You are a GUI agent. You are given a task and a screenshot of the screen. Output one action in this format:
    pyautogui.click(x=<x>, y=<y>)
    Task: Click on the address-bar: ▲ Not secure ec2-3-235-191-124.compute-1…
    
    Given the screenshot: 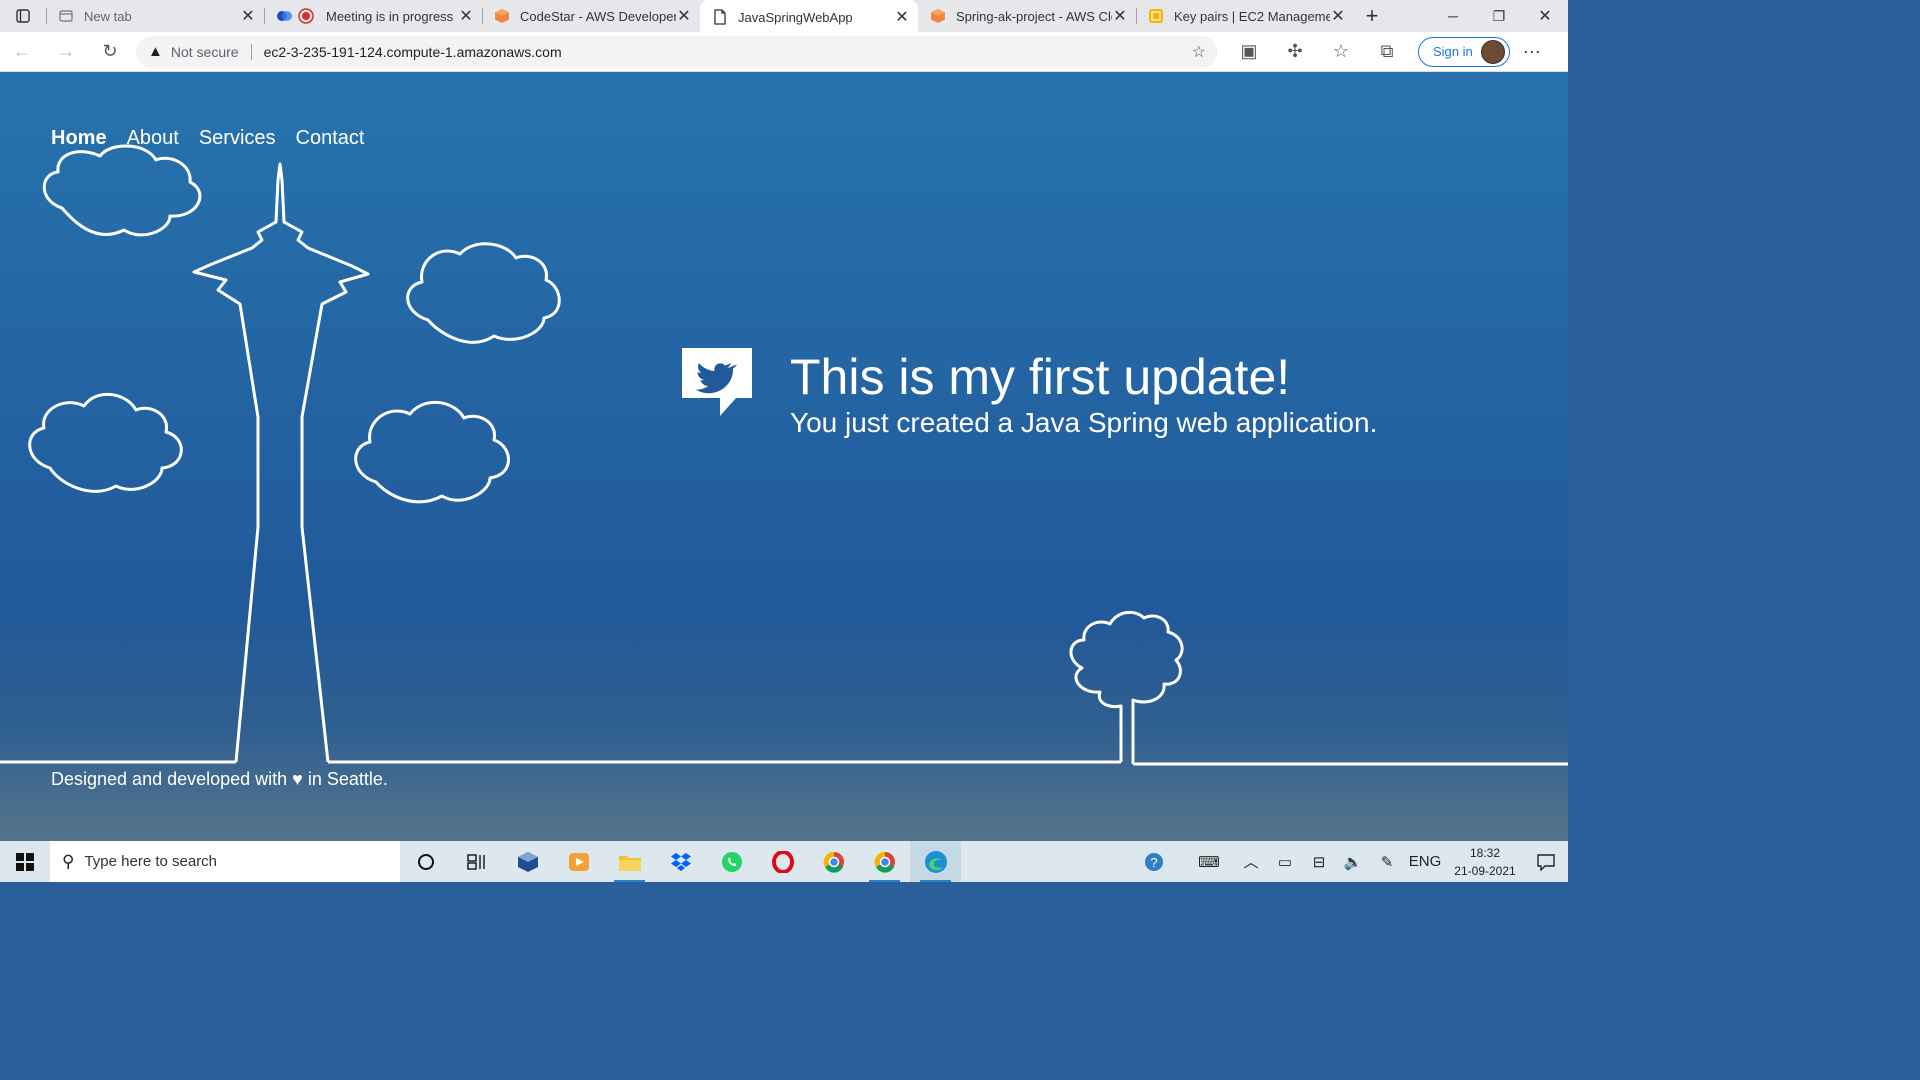 What is the action you would take?
    pyautogui.click(x=677, y=51)
    